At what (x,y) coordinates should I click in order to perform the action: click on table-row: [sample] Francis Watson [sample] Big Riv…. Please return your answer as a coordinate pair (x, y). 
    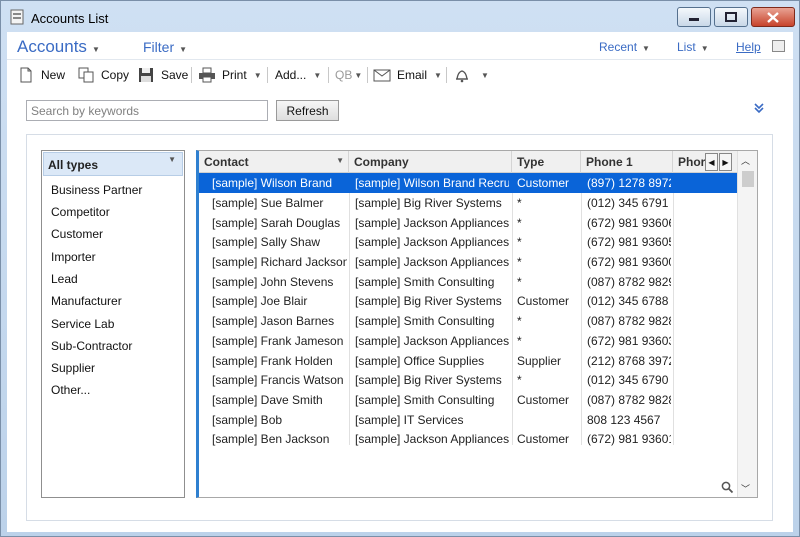
    Looking at the image, I should click on (468, 380).